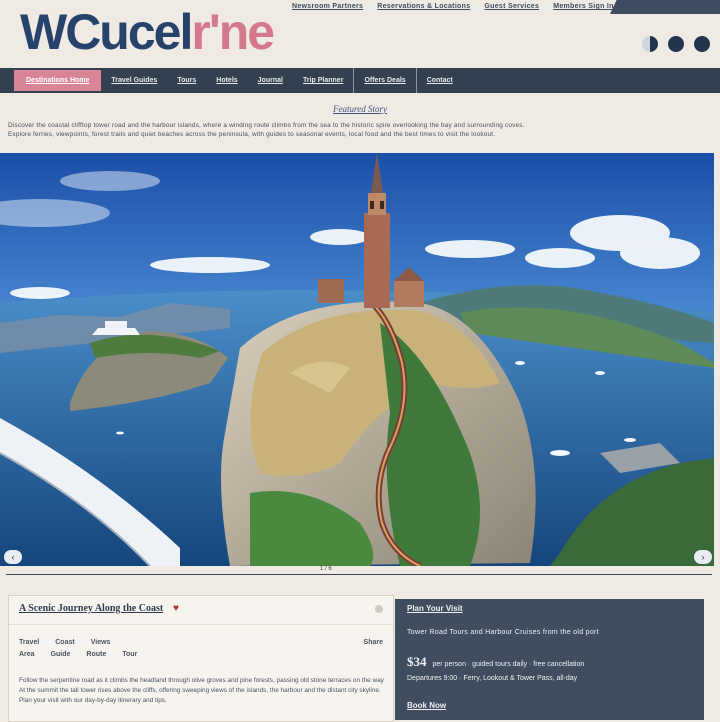 This screenshot has height=722, width=720. What do you see at coordinates (226, 80) in the screenshot?
I see `nav-item-hotels: Hotels` at bounding box center [226, 80].